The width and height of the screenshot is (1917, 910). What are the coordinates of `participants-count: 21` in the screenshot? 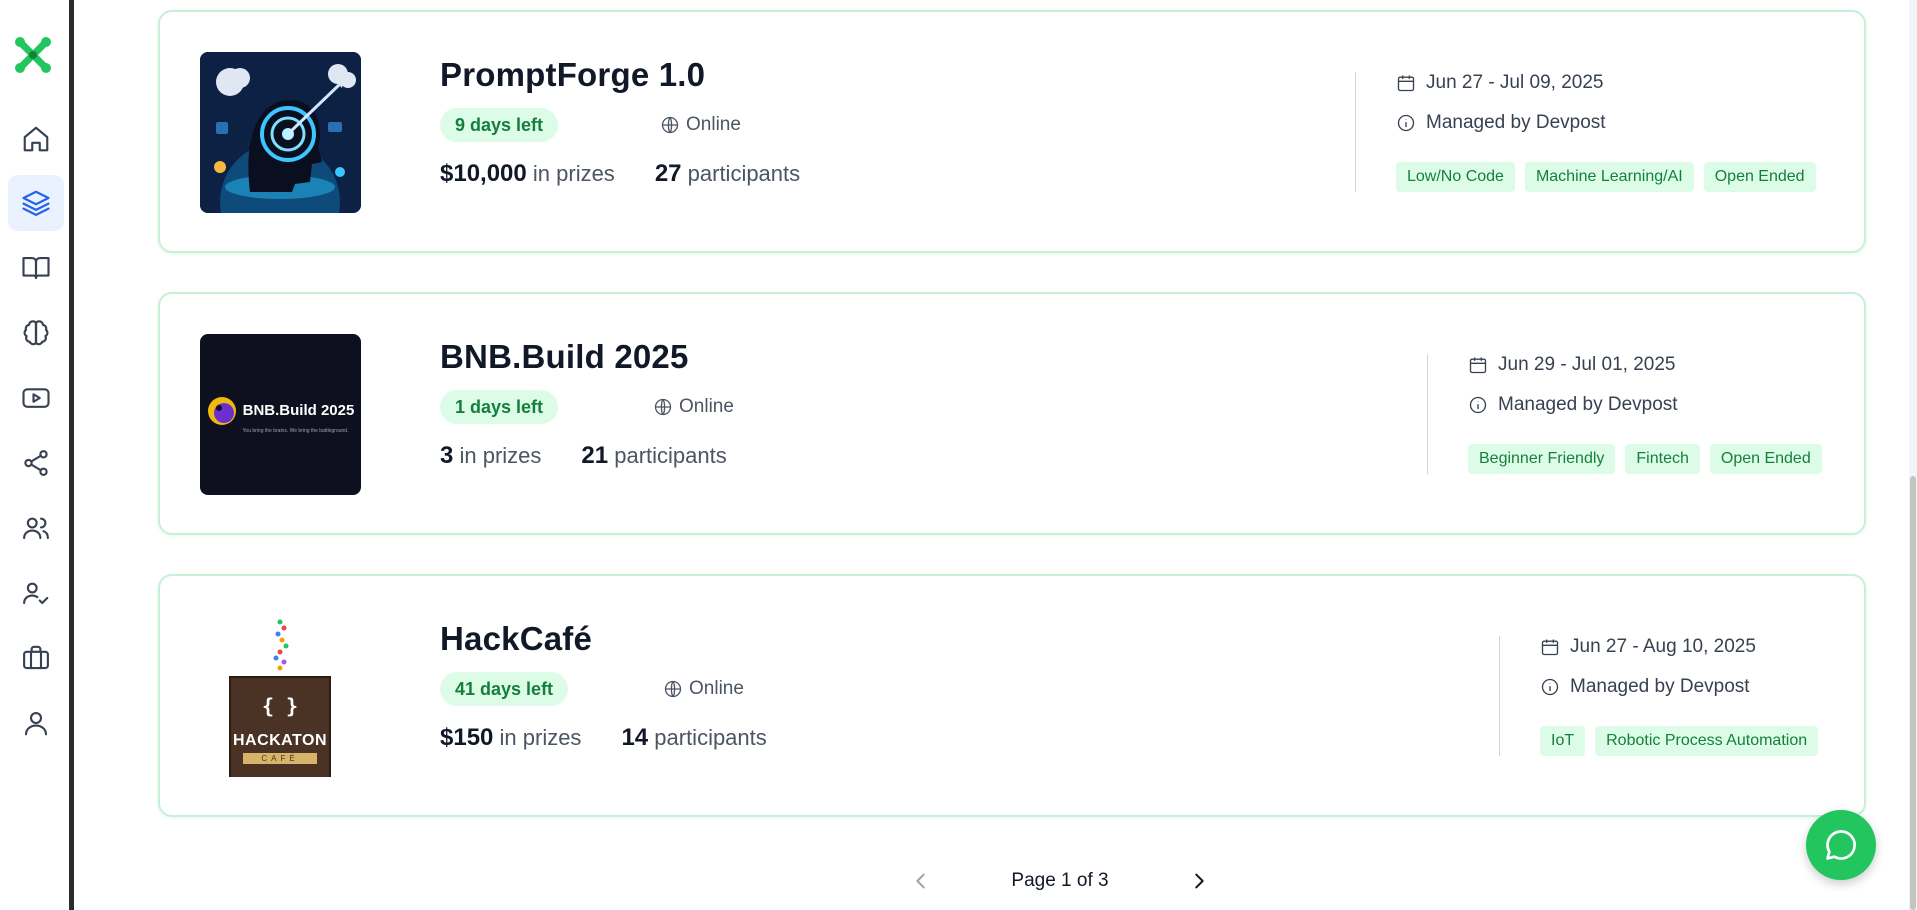 It's located at (595, 455).